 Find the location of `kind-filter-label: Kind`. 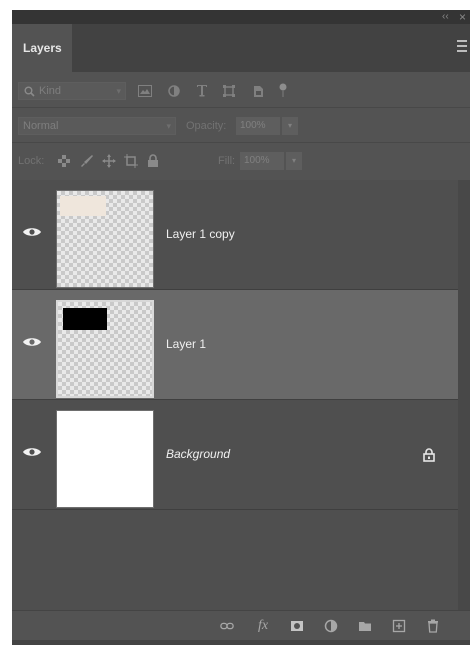

kind-filter-label: Kind is located at coordinates (50, 91).